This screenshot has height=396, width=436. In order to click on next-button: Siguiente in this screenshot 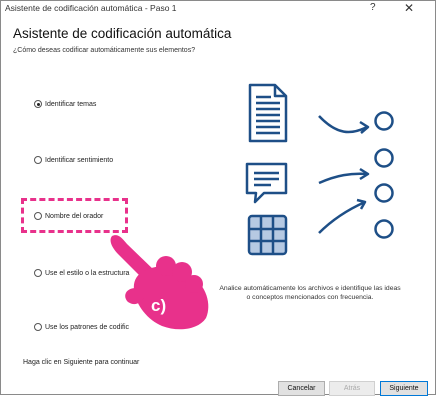, I will do `click(404, 388)`.